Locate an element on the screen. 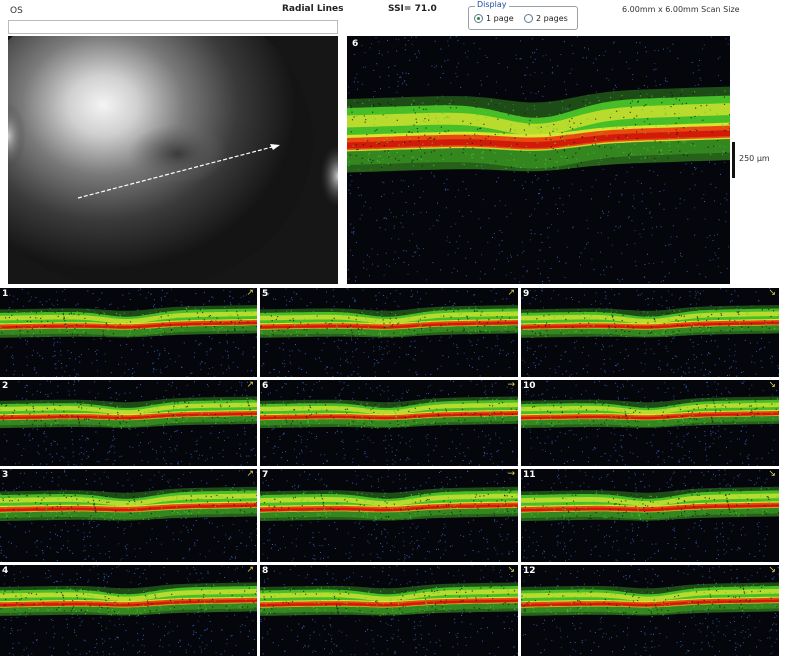 The width and height of the screenshot is (800, 656). bscan-thumbnail-3: 3 ↗ is located at coordinates (128, 515).